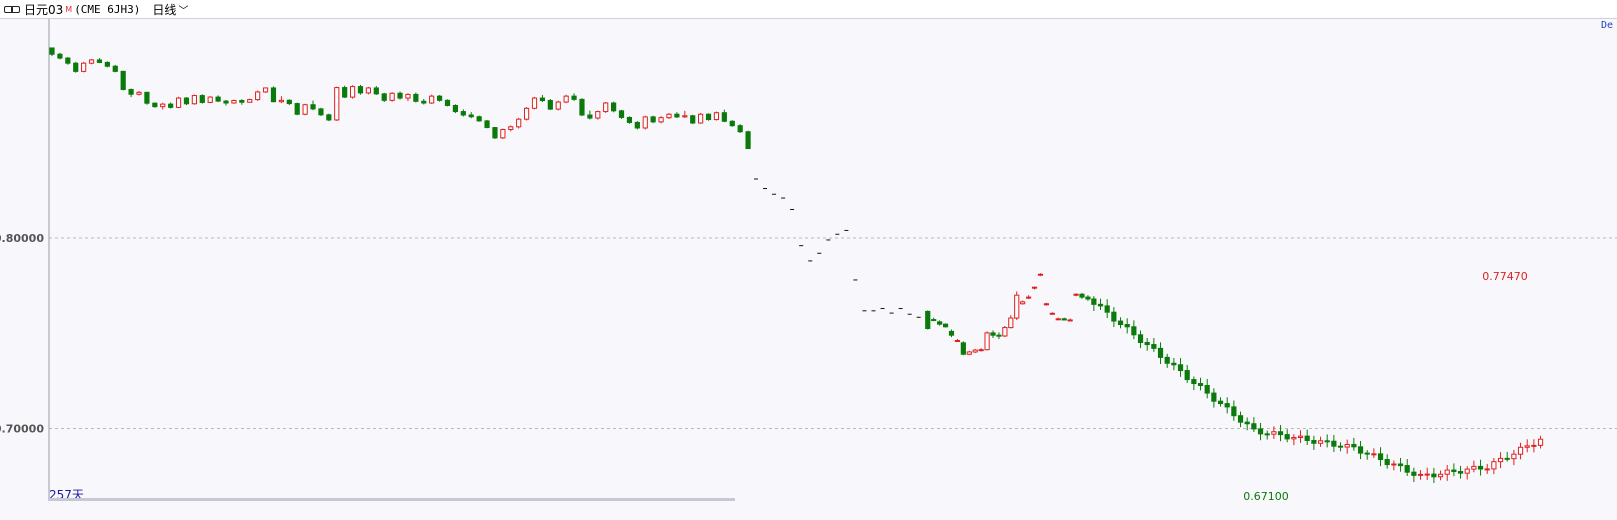 Image resolution: width=1617 pixels, height=520 pixels. I want to click on chevron-down-icon: ﹀, so click(183, 11).